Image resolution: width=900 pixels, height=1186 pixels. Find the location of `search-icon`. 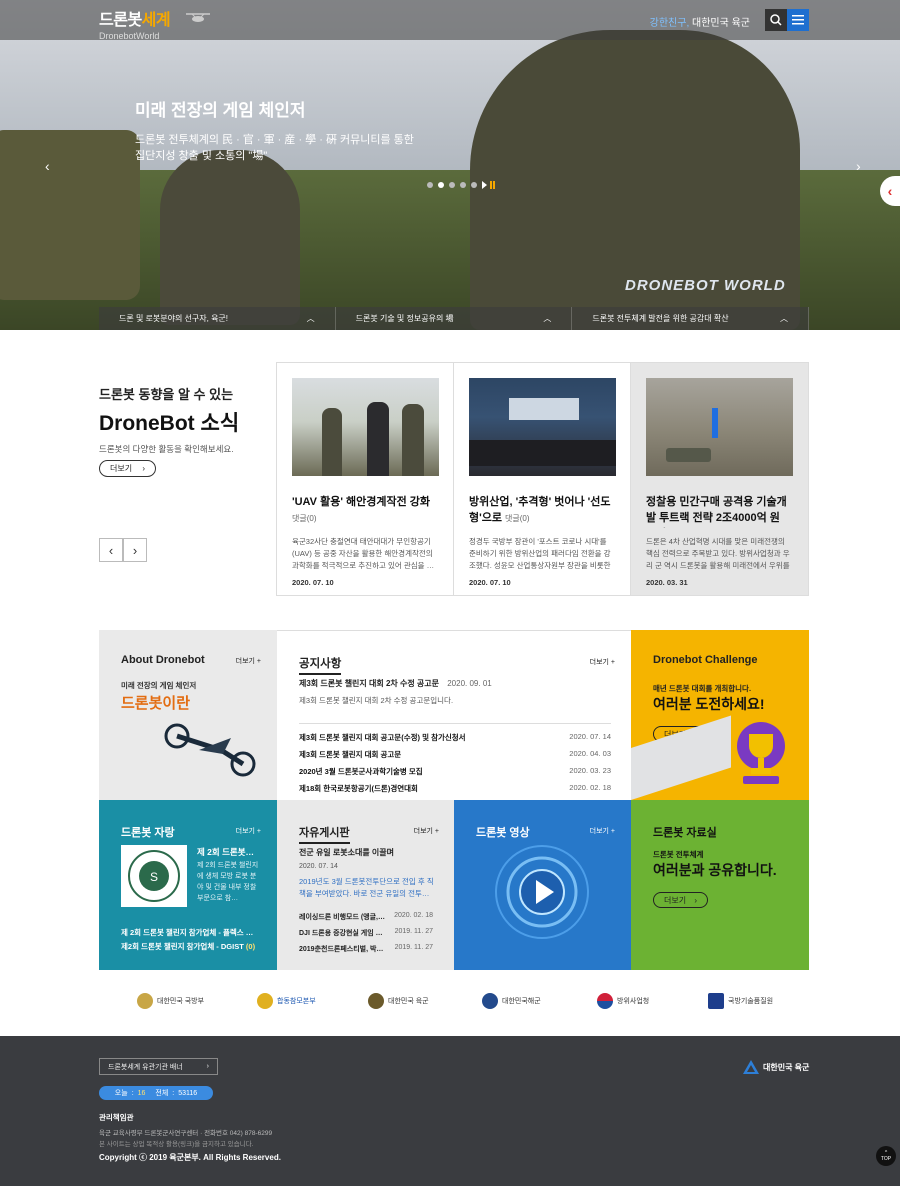

search-icon is located at coordinates (776, 20).